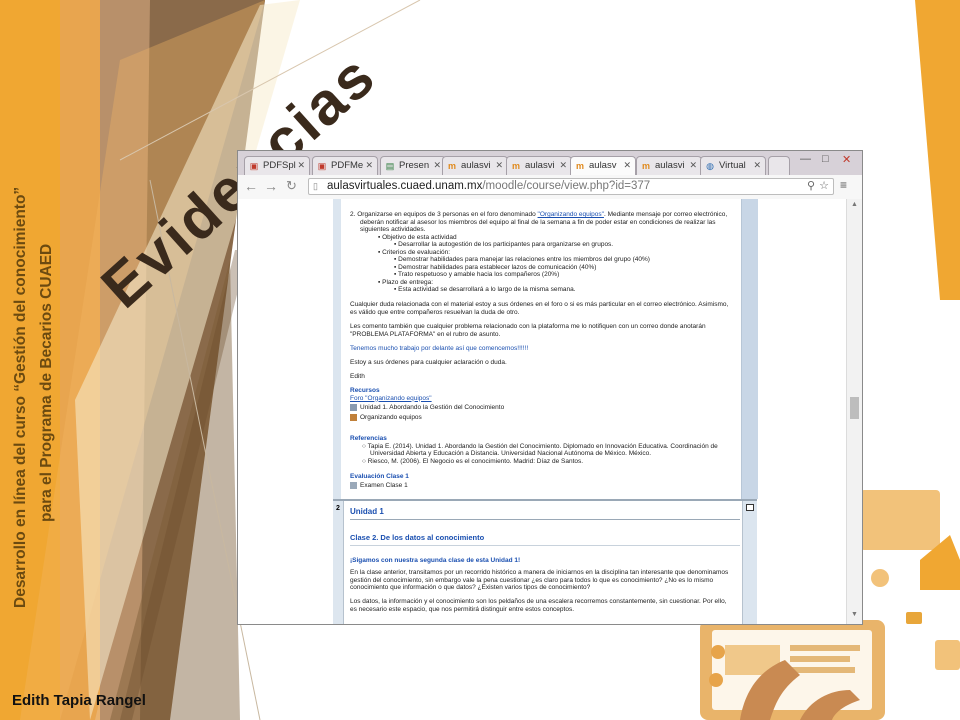 This screenshot has width=960, height=720. What do you see at coordinates (854, 204) in the screenshot?
I see `scroll-up-arrow-icon: ▲` at bounding box center [854, 204].